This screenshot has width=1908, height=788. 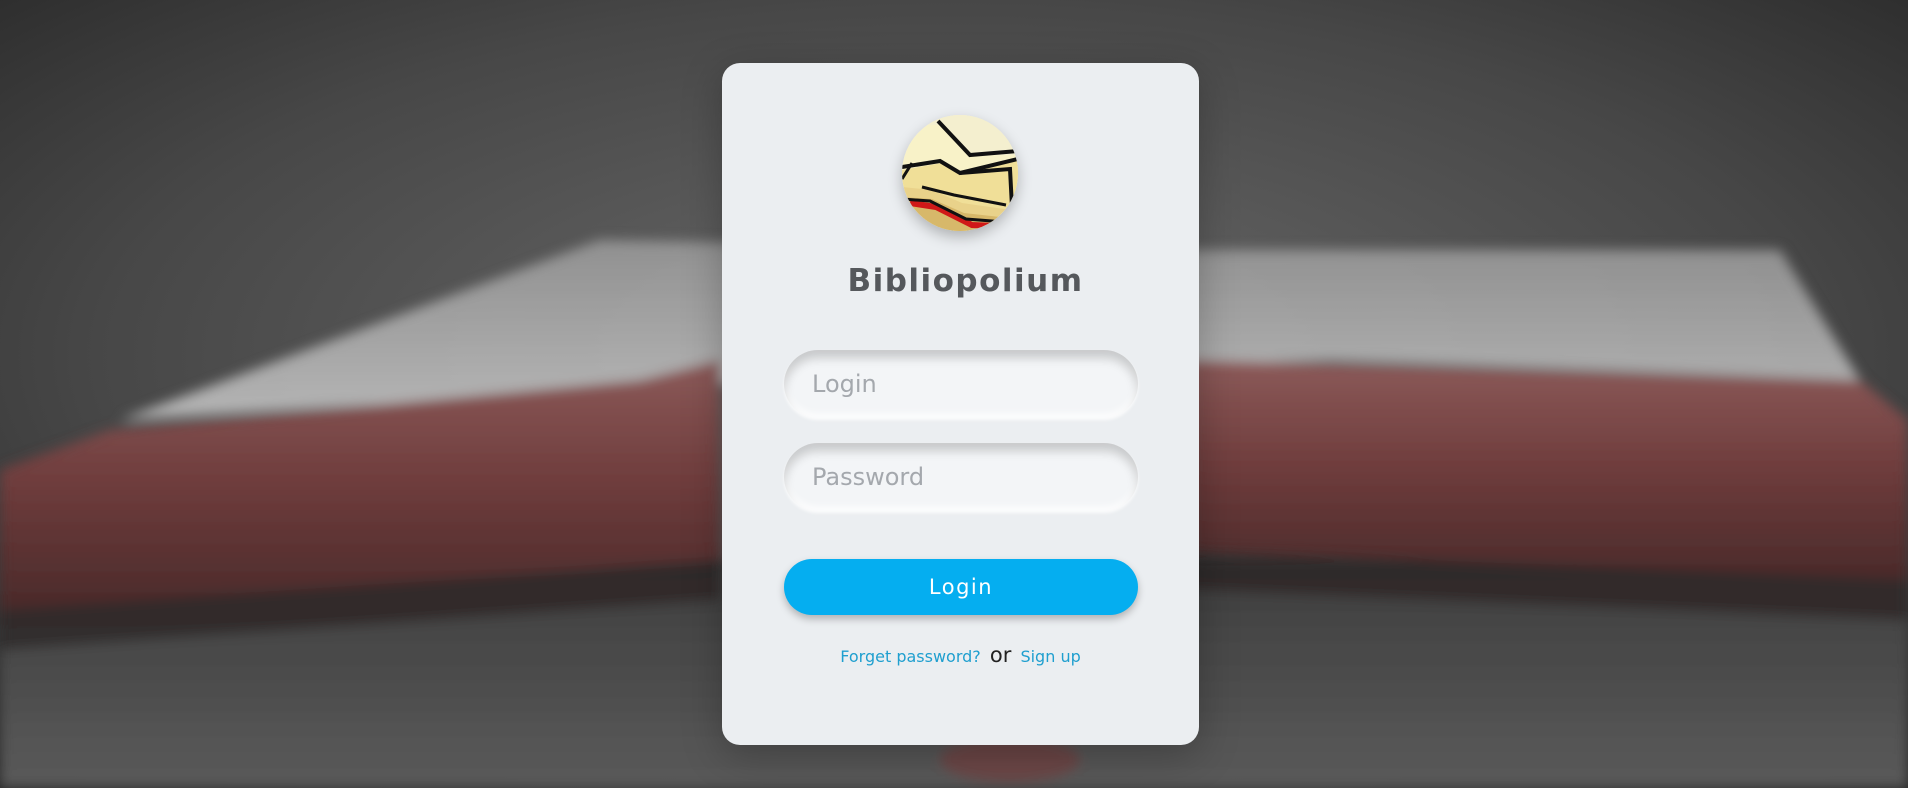 I want to click on open-book-logo-icon, so click(x=960, y=173).